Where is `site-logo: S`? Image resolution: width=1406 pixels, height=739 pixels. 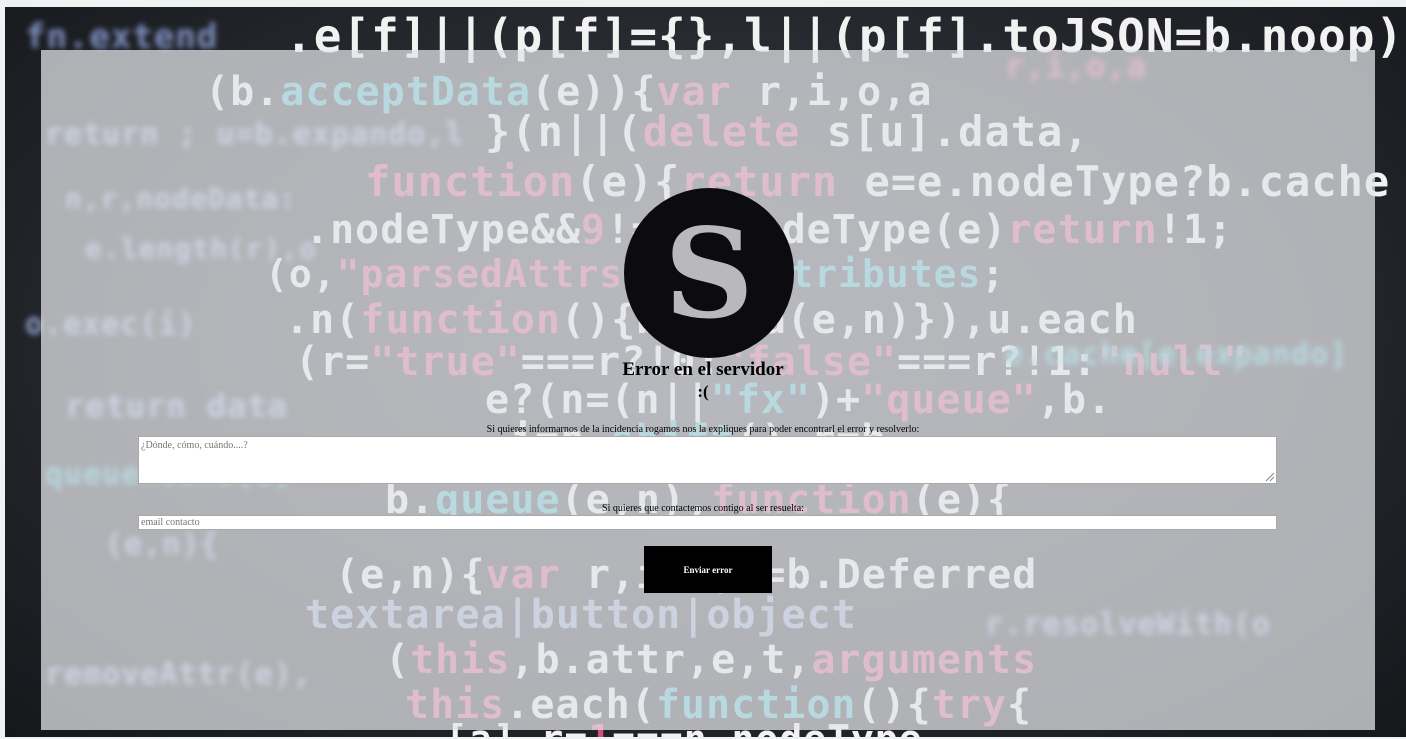 site-logo: S is located at coordinates (709, 273).